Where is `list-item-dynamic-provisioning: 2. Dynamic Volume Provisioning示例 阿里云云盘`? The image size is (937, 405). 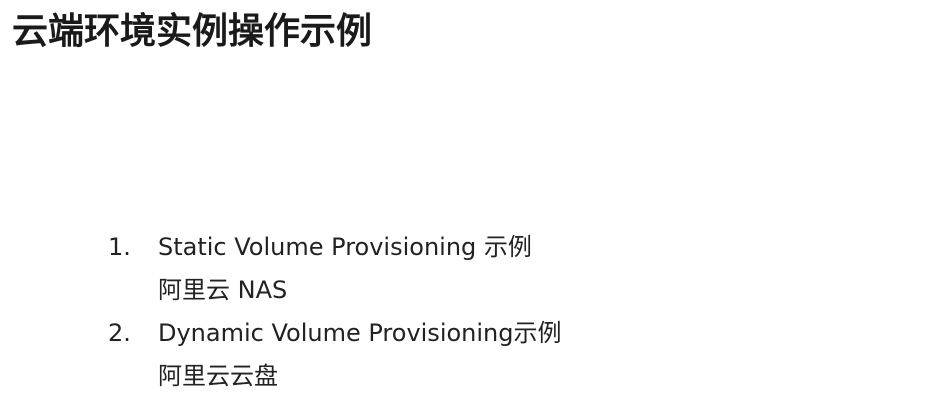
list-item-dynamic-provisioning: 2. Dynamic Volume Provisioning示例 阿里云云盘 is located at coordinates (335, 355).